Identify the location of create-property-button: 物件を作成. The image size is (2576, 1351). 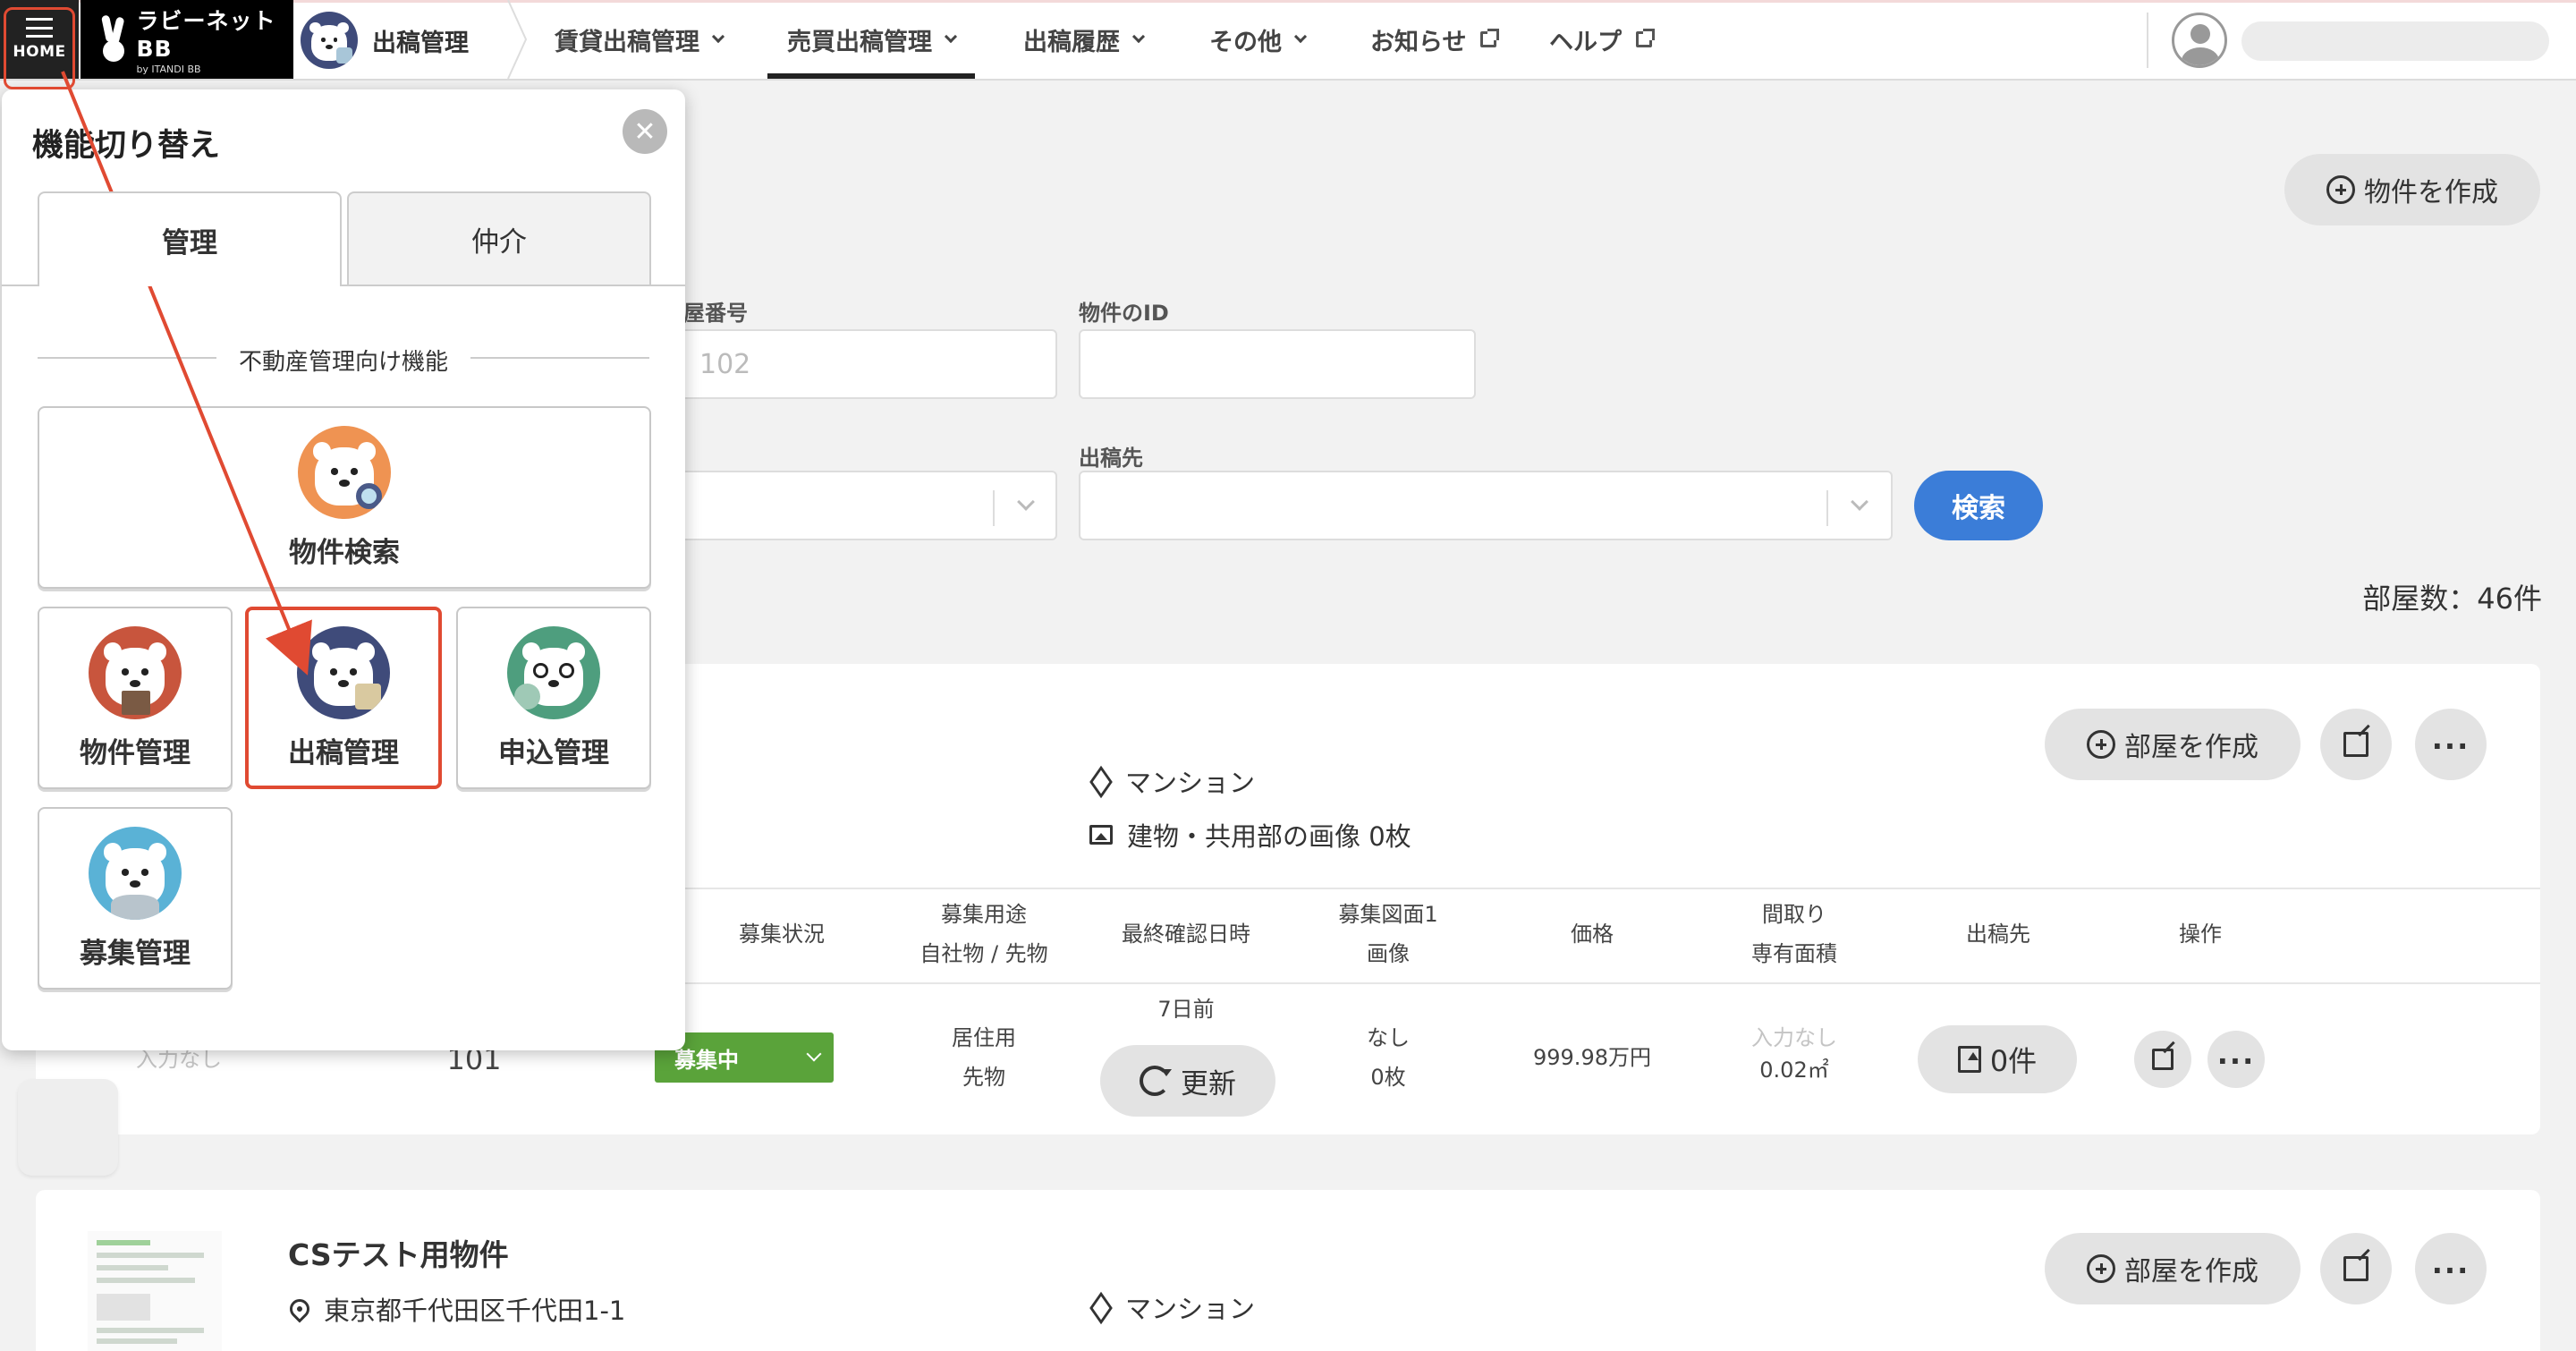
(2412, 189).